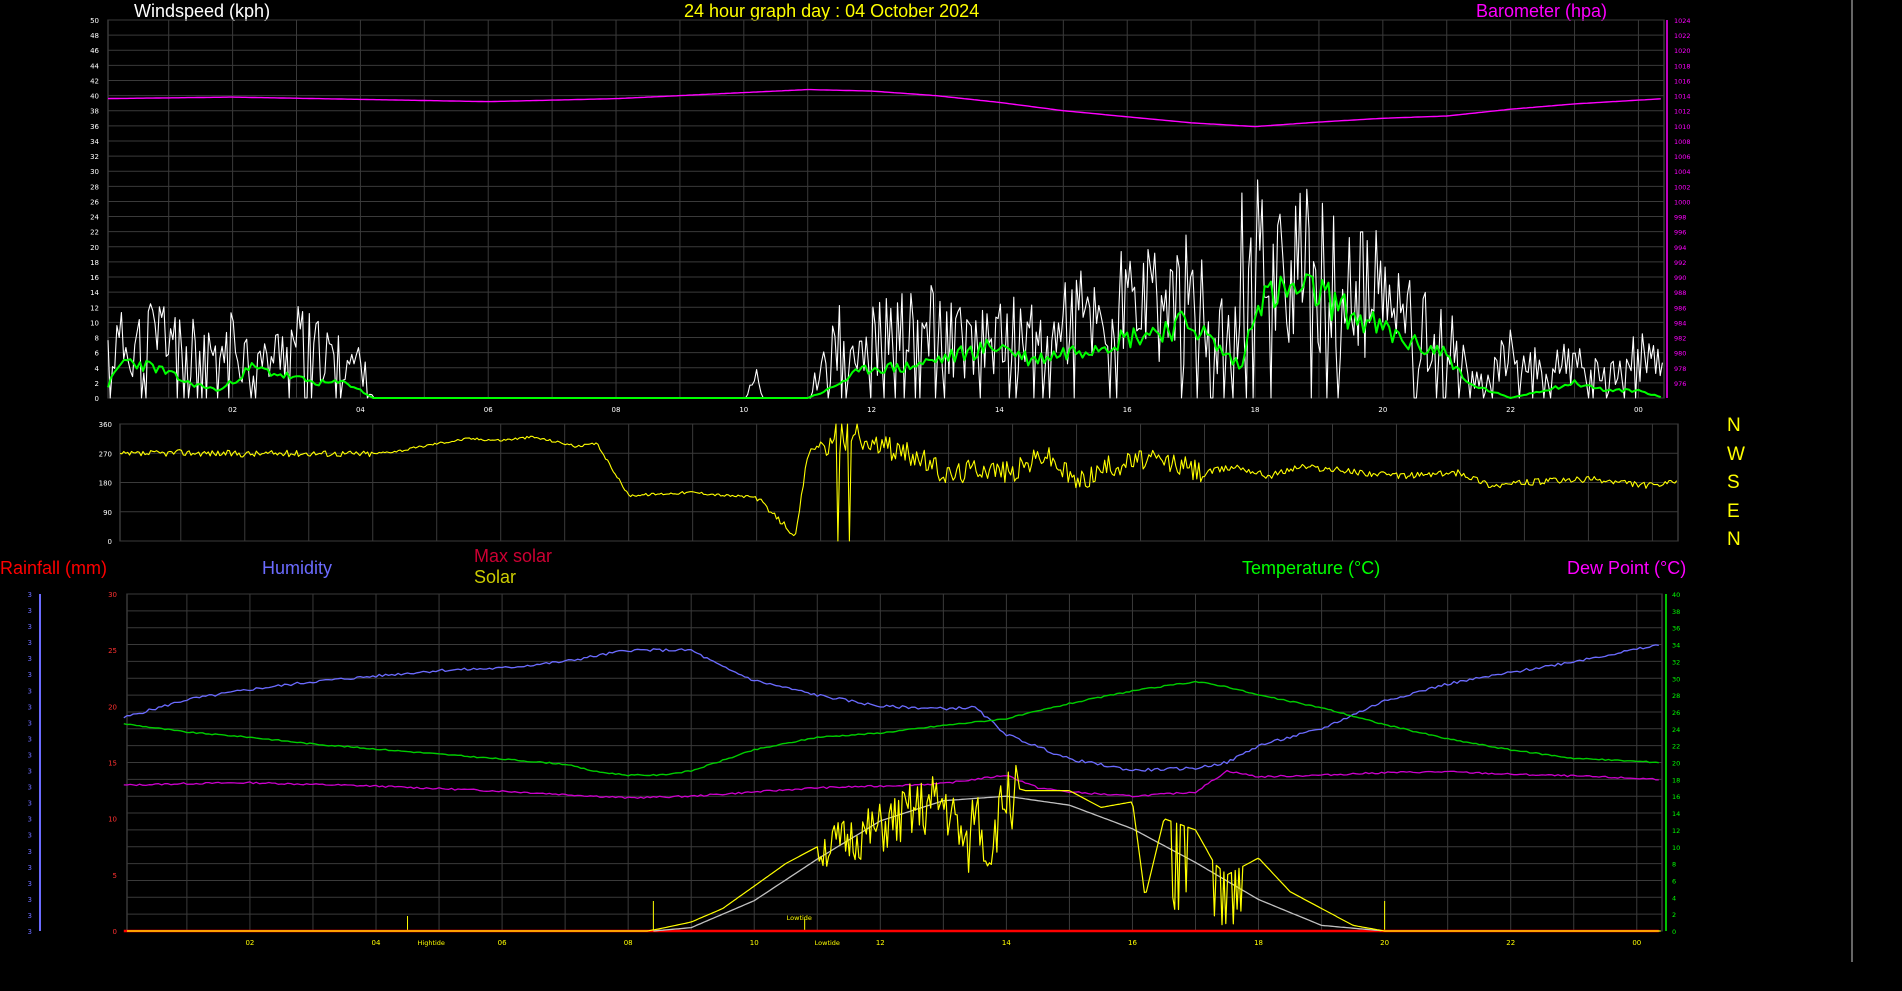 The height and width of the screenshot is (991, 1902). What do you see at coordinates (1682, 157) in the screenshot?
I see `barometer-tick-label: 1006` at bounding box center [1682, 157].